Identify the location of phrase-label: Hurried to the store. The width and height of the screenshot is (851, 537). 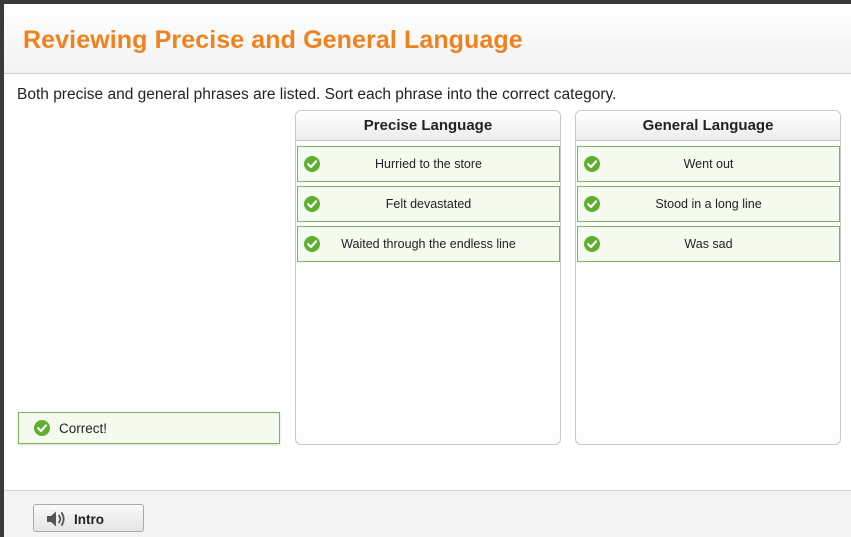
(428, 164).